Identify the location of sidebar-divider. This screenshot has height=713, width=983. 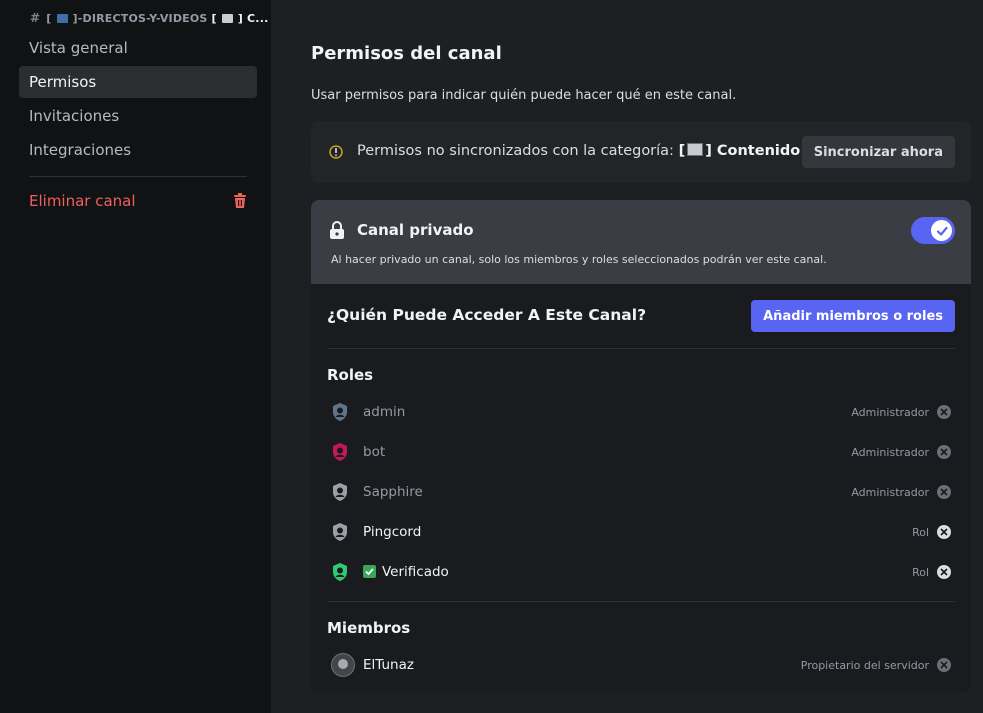
(138, 176).